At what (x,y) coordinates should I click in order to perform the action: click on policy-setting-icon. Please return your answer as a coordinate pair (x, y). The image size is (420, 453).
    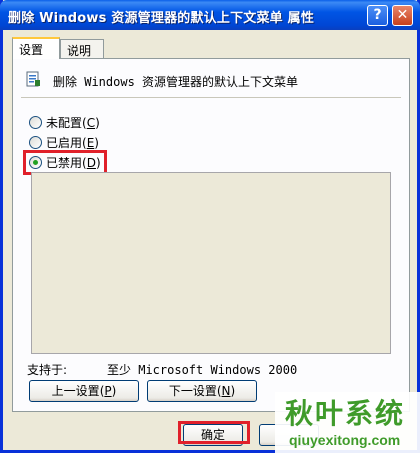
    Looking at the image, I should click on (33, 79).